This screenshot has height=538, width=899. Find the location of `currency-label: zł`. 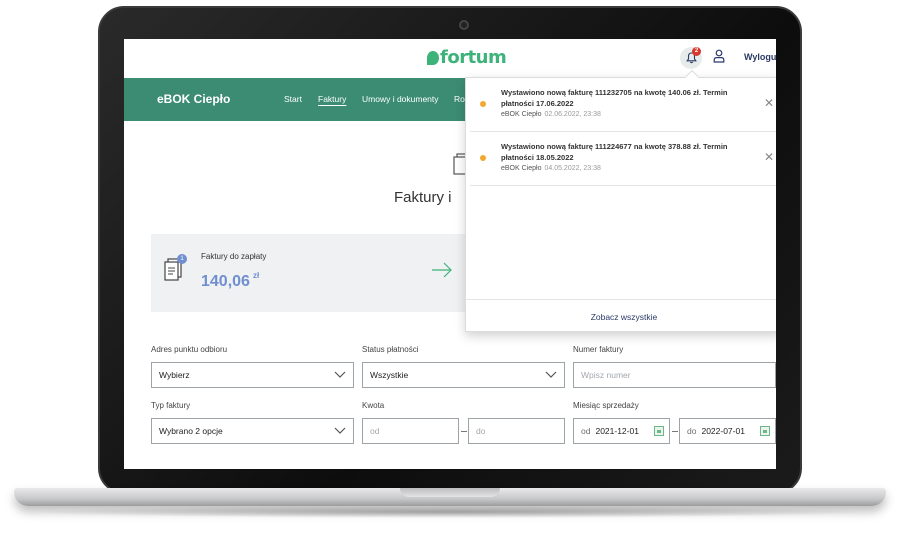

currency-label: zł is located at coordinates (256, 275).